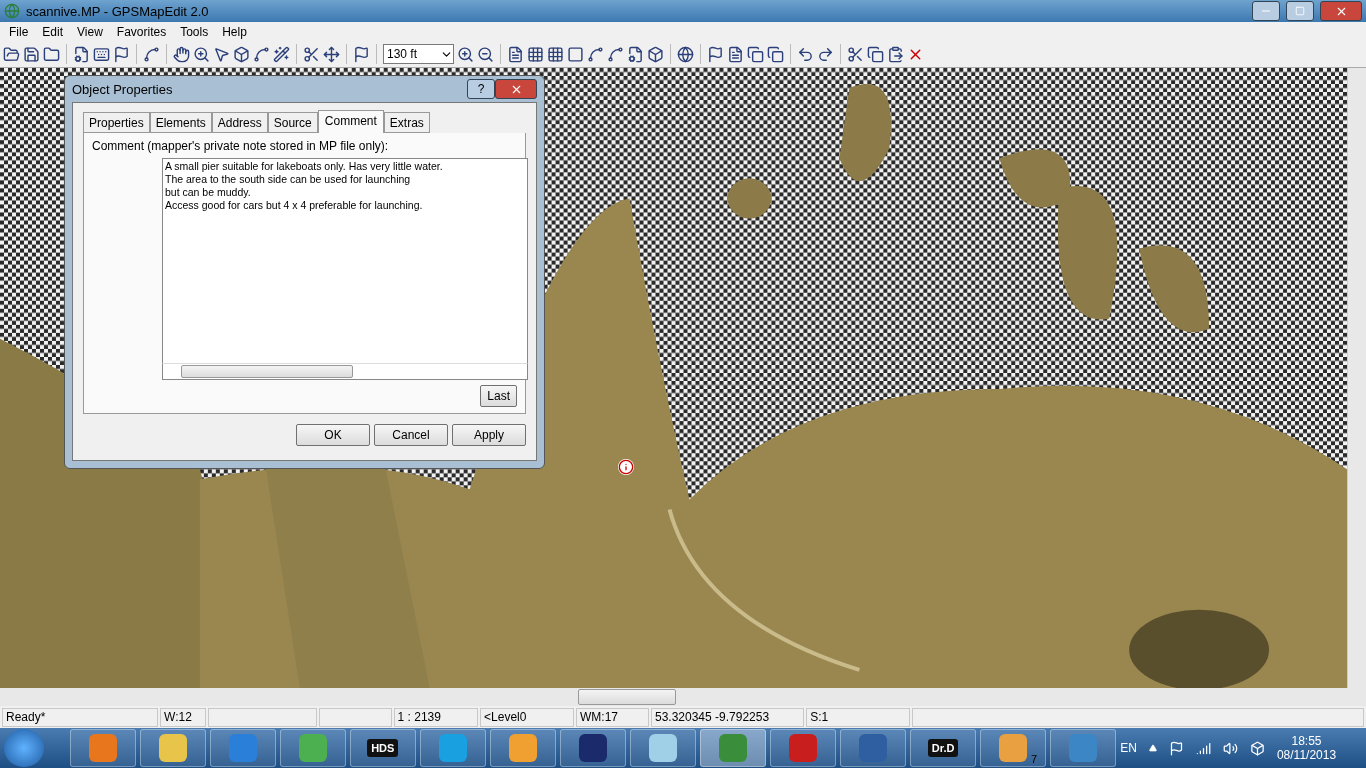  I want to click on minimize-button, so click(1266, 11).